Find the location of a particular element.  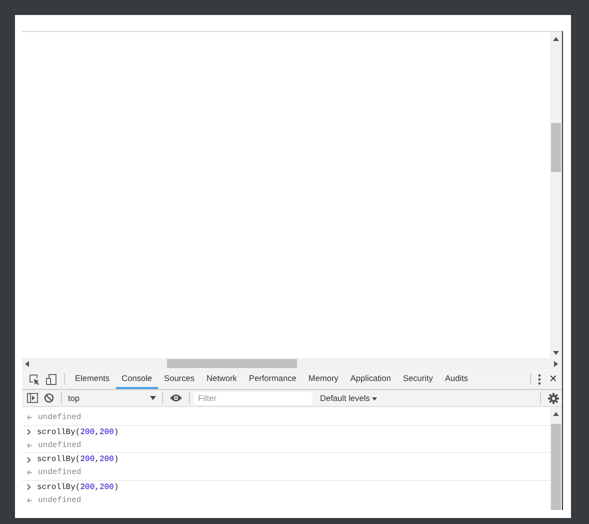

inspect-element-icon is located at coordinates (34, 379).